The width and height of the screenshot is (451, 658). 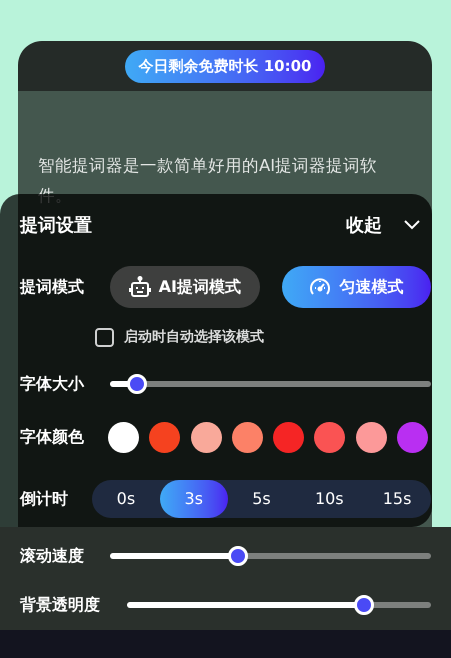 I want to click on settings-title: 提词设置, so click(x=56, y=226).